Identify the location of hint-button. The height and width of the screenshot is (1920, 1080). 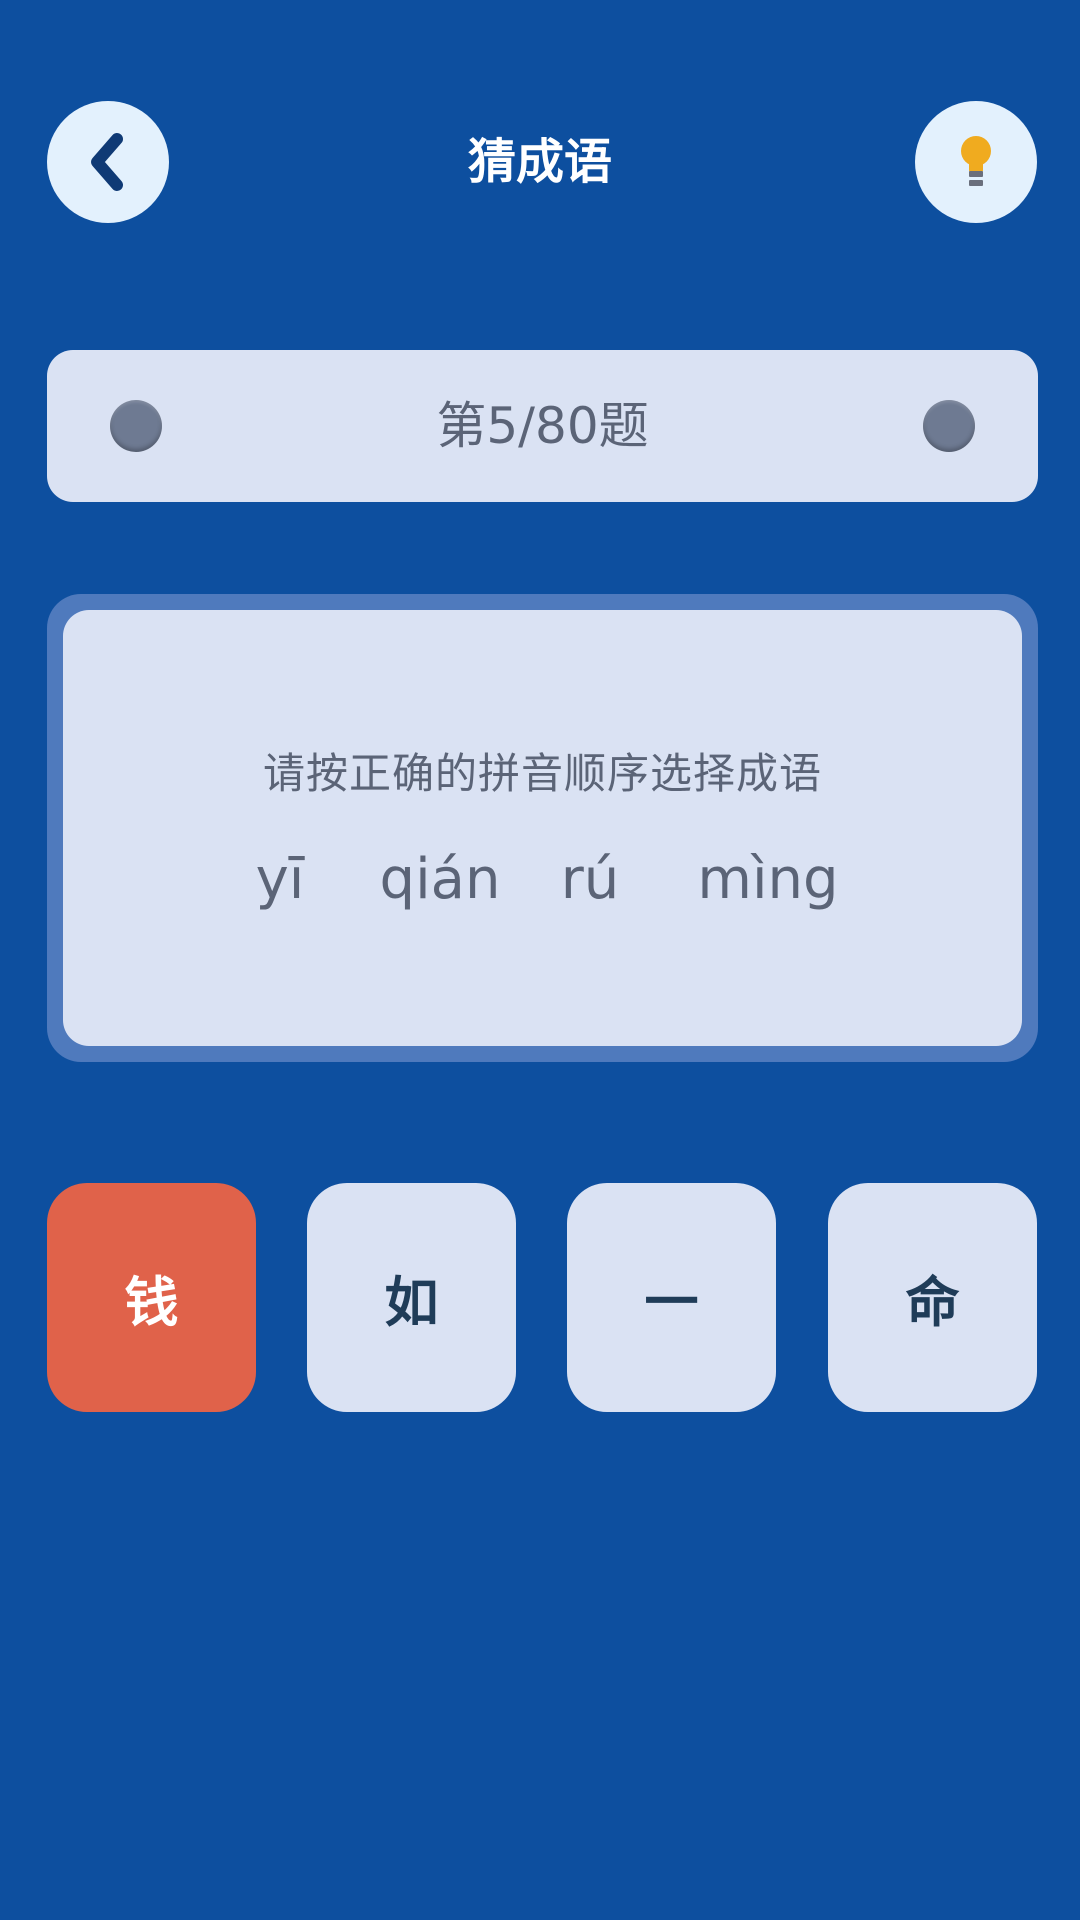
(976, 162).